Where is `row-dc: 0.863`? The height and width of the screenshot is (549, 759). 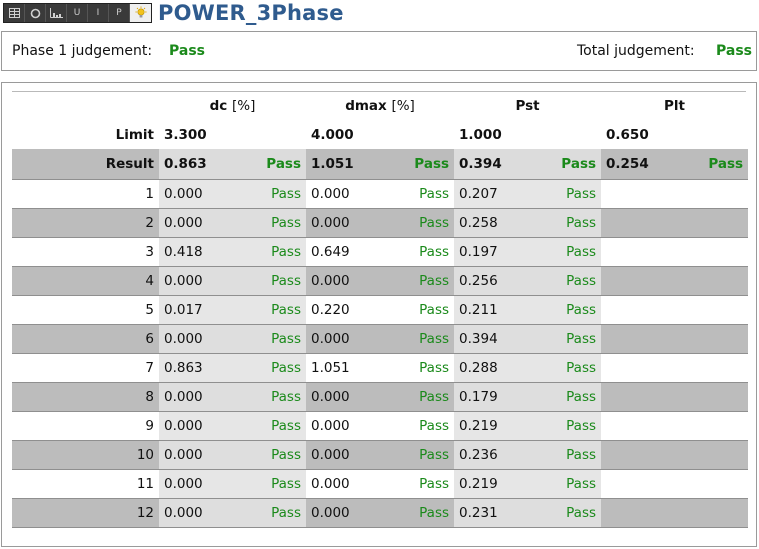 row-dc: 0.863 is located at coordinates (195, 368).